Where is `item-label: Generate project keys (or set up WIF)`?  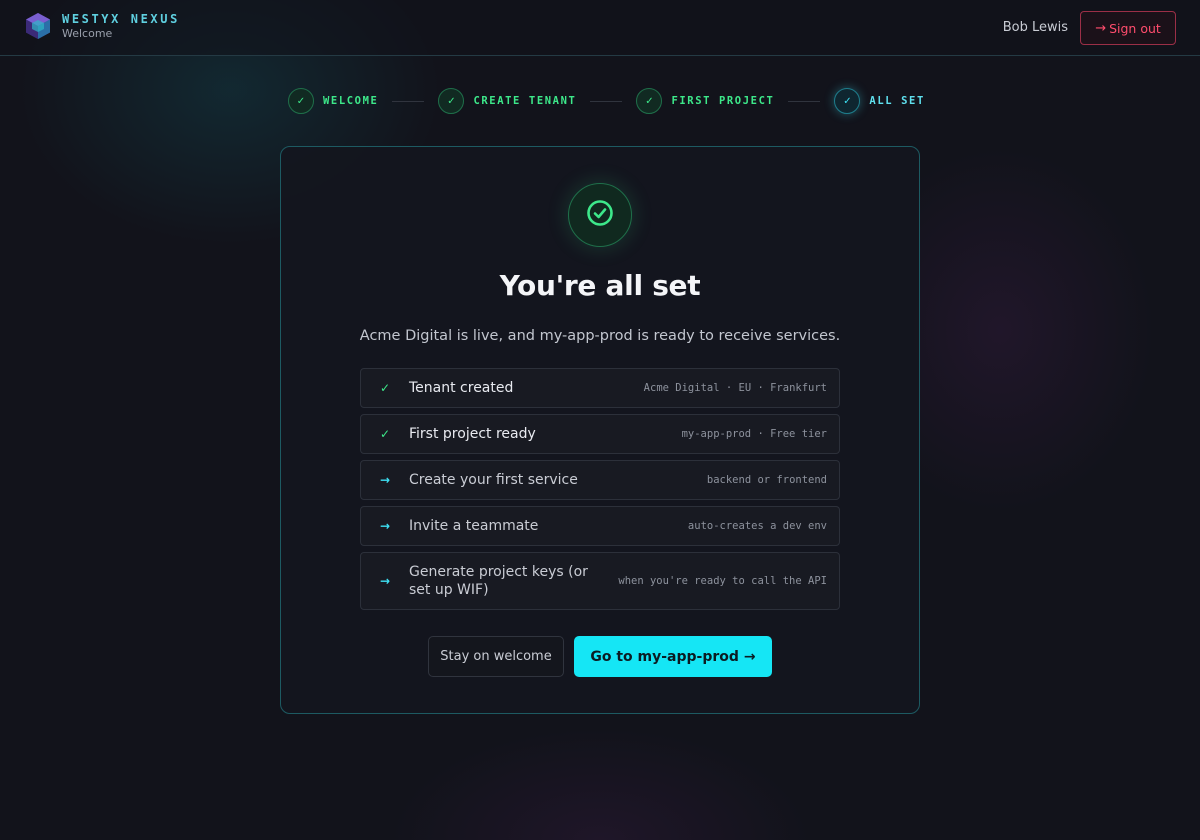
item-label: Generate project keys (or set up WIF) is located at coordinates (498, 581).